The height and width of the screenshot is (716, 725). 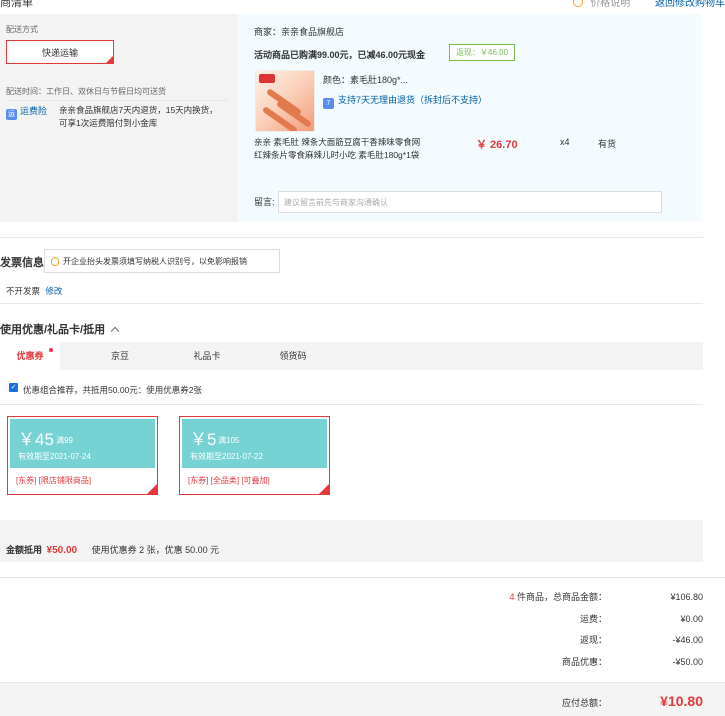 What do you see at coordinates (470, 202) in the screenshot?
I see `remark-input` at bounding box center [470, 202].